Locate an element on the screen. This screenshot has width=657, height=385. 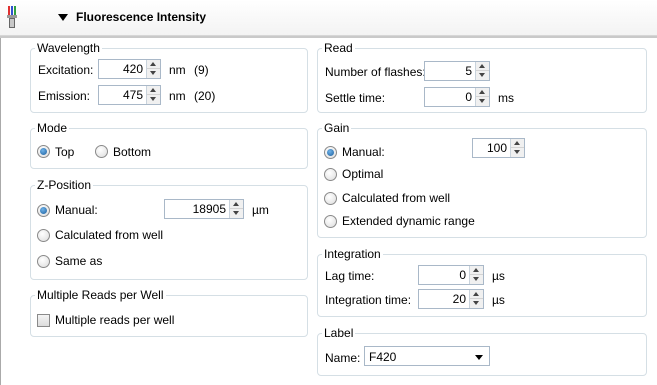
fluorescence-icon is located at coordinates (12, 17).